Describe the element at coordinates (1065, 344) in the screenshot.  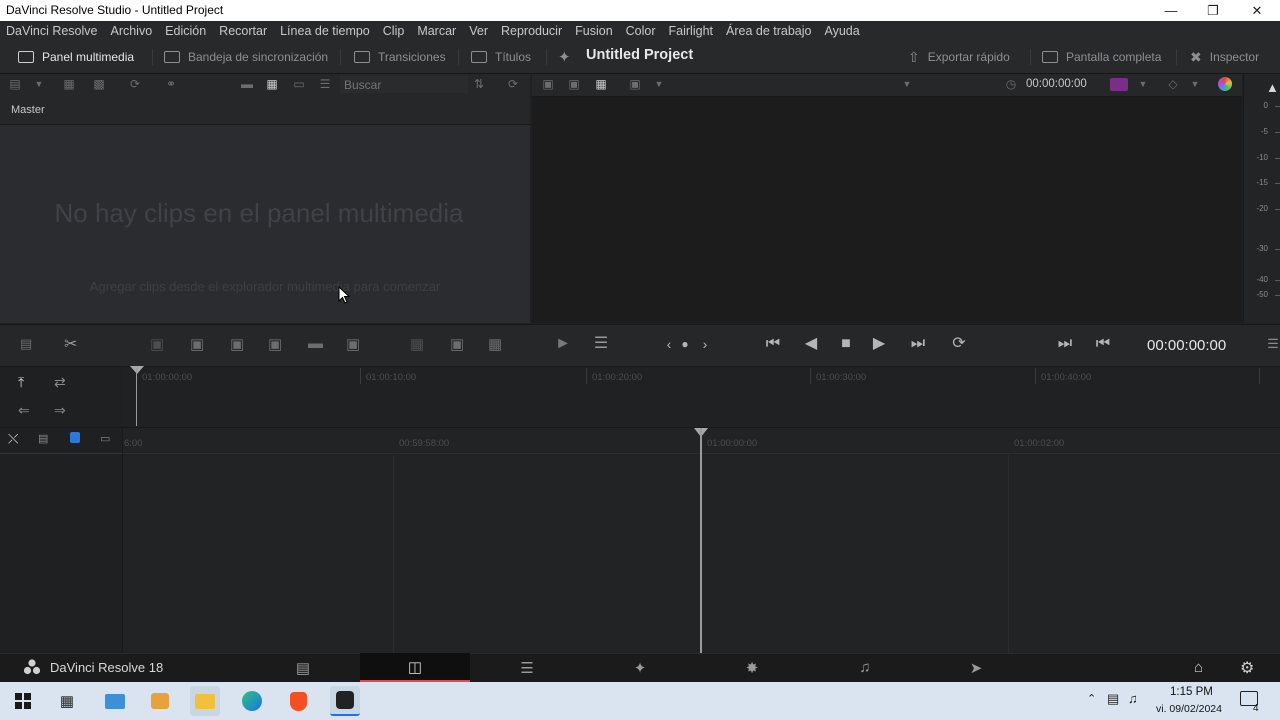
I see `next-edit-icon: ⏭` at that location.